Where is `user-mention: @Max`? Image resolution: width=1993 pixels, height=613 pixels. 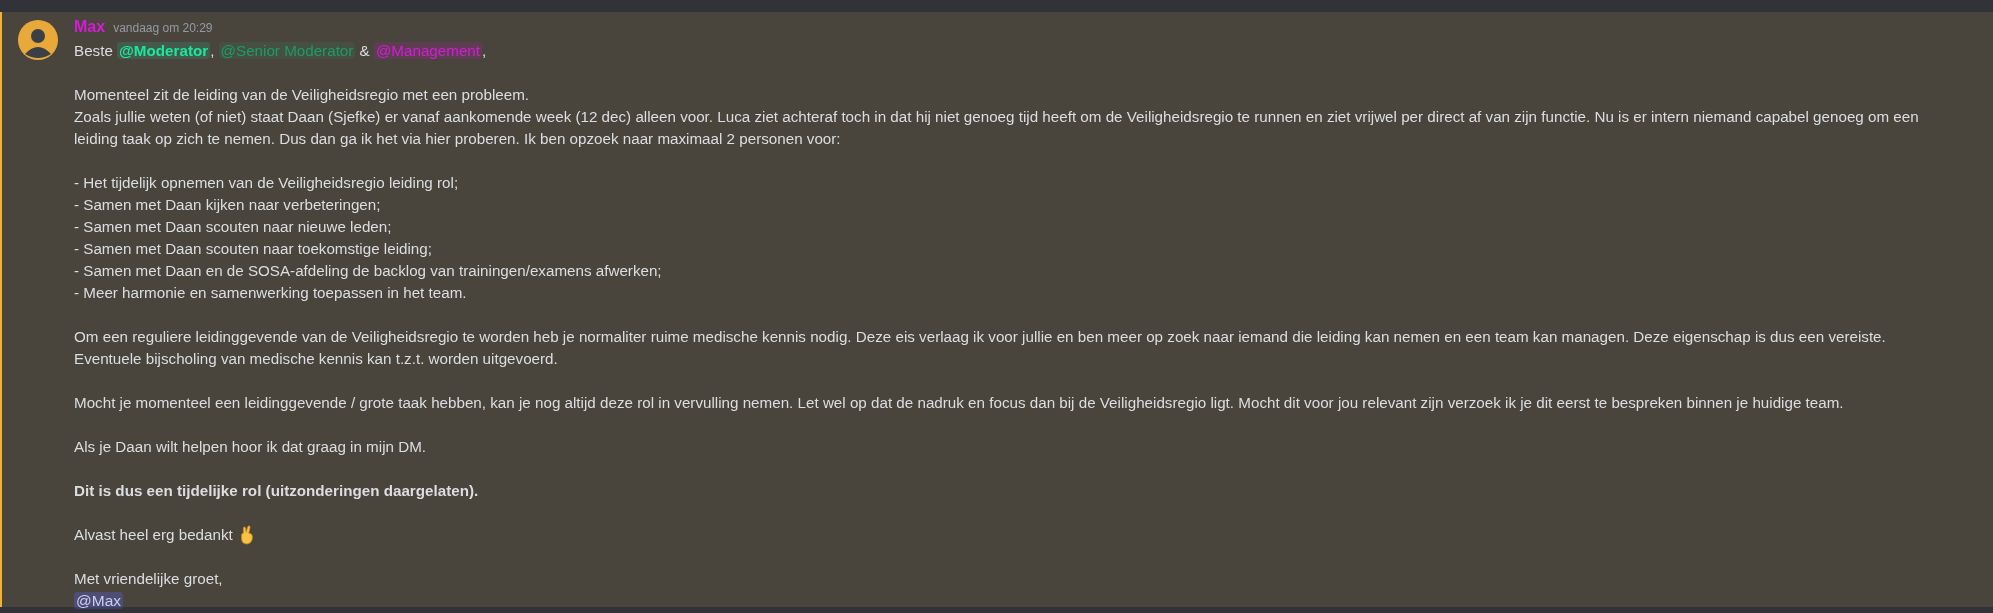
user-mention: @Max is located at coordinates (99, 600).